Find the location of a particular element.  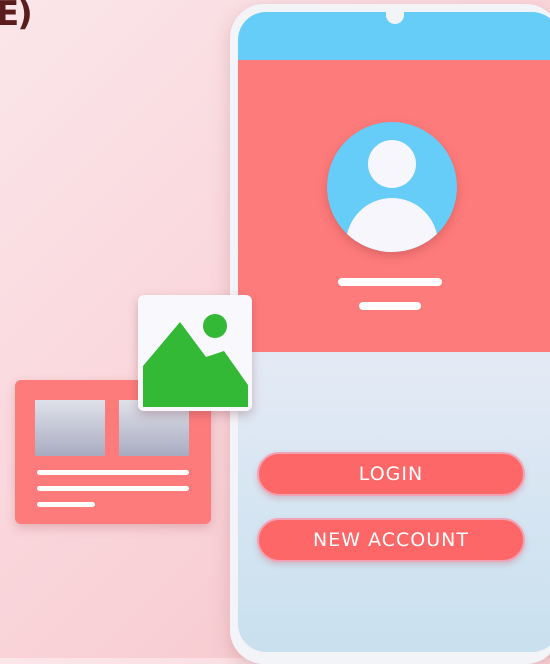

image-icon is located at coordinates (195, 353).